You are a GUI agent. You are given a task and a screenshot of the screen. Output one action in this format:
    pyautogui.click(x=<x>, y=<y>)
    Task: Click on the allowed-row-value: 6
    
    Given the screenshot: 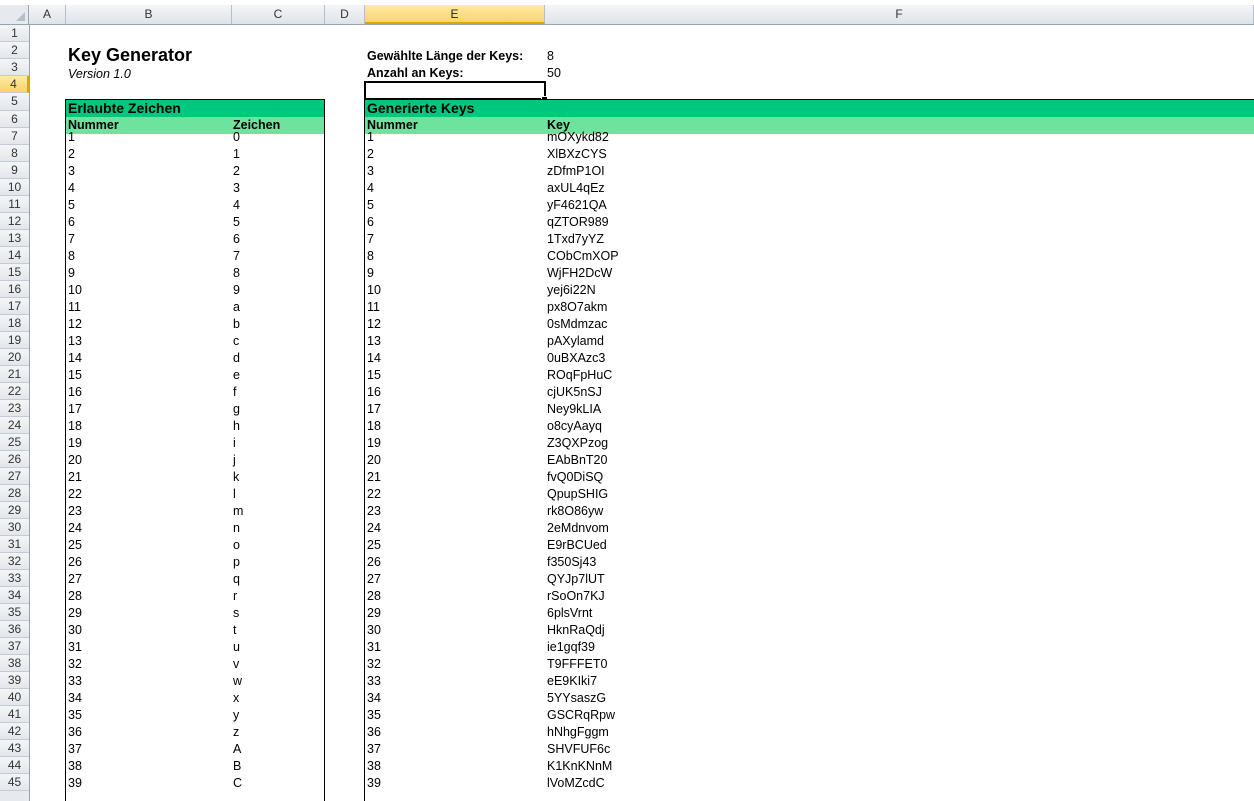 What is the action you would take?
    pyautogui.click(x=236, y=239)
    